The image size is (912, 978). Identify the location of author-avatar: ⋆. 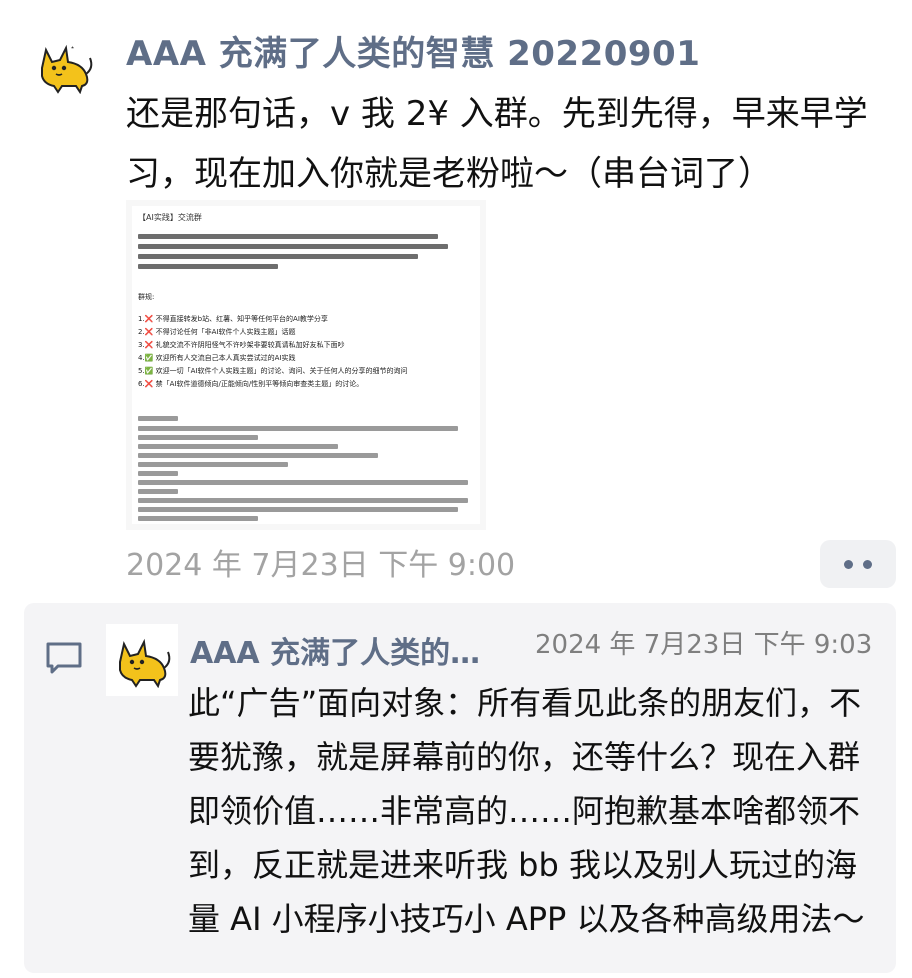
(64, 66).